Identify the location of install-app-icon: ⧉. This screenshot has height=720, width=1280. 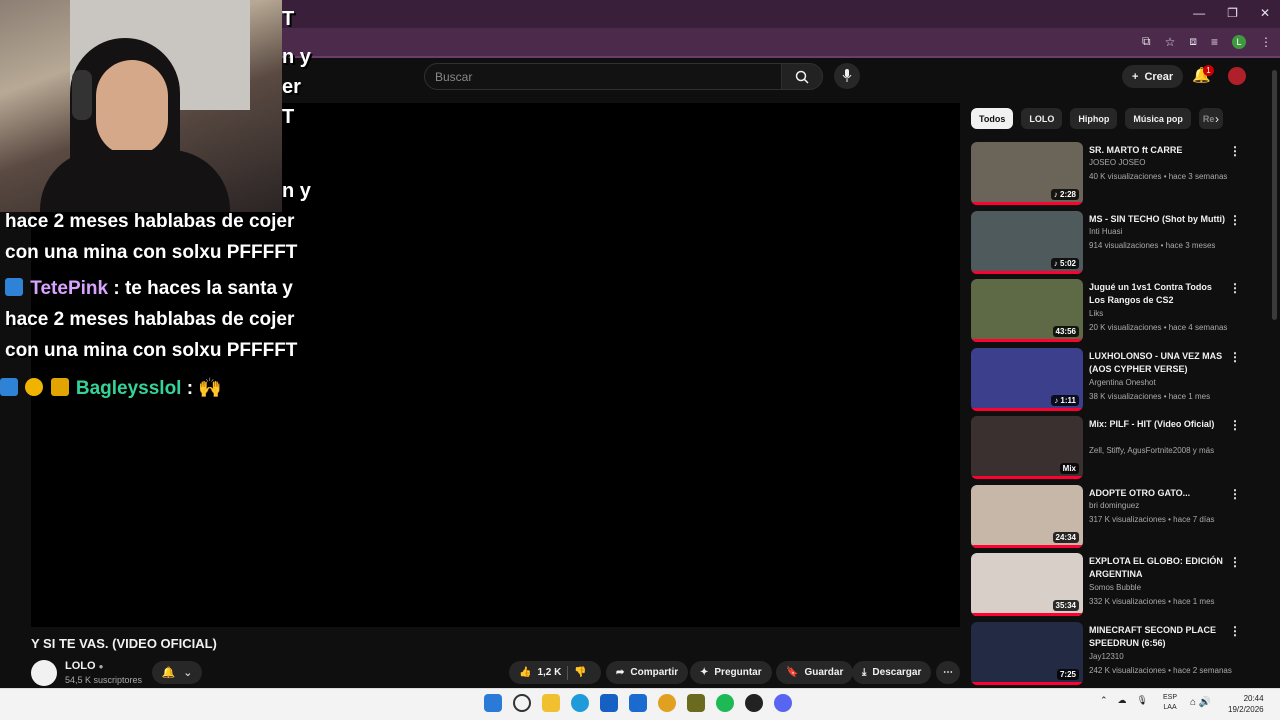
(1146, 41).